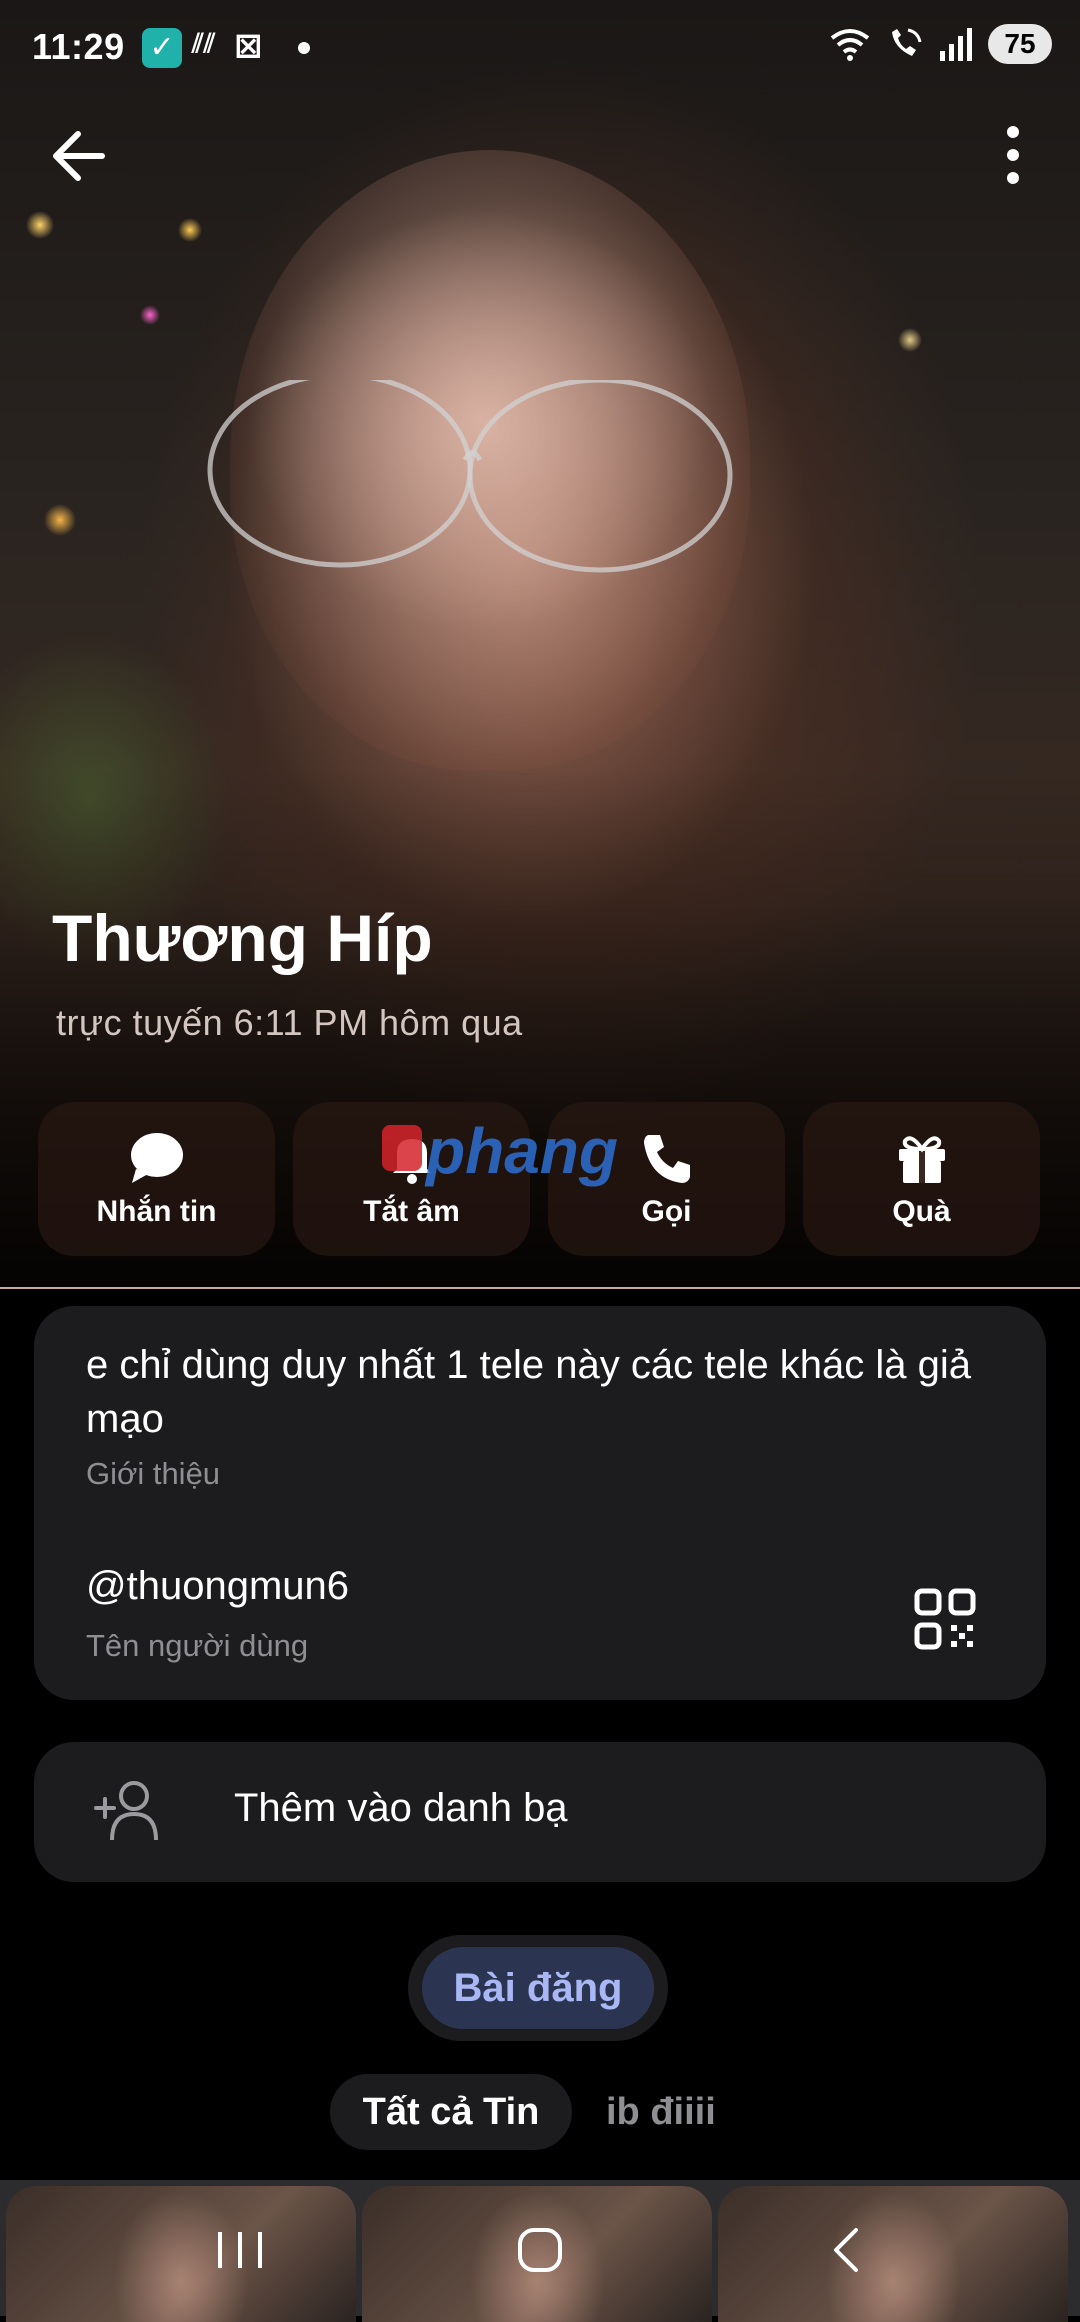 The image size is (1080, 2322). Describe the element at coordinates (540, 48) in the screenshot. I see `status-bar: 11:29 ✓ ⫽⫽ ⊠ 75` at that location.